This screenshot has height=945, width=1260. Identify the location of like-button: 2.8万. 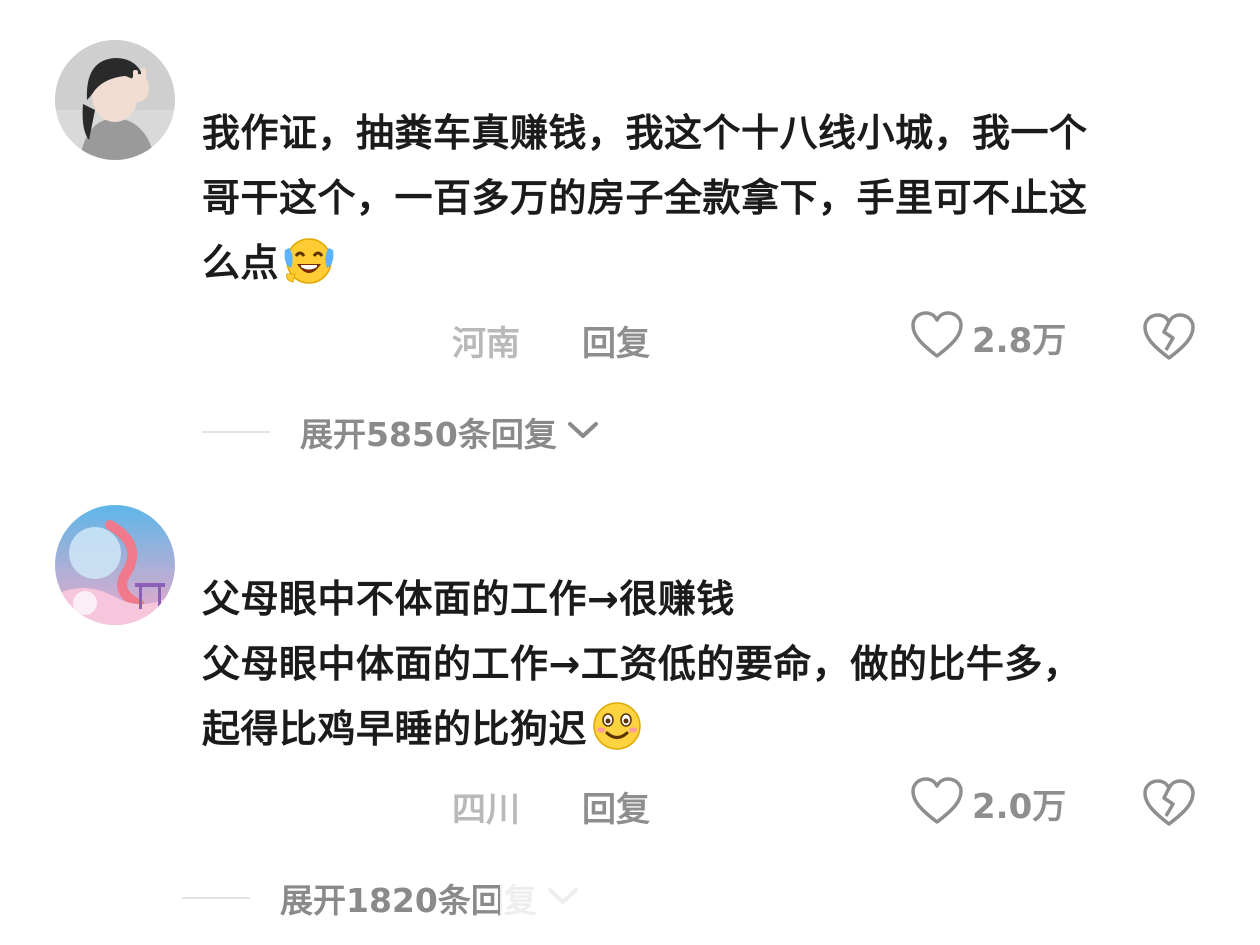
(988, 337).